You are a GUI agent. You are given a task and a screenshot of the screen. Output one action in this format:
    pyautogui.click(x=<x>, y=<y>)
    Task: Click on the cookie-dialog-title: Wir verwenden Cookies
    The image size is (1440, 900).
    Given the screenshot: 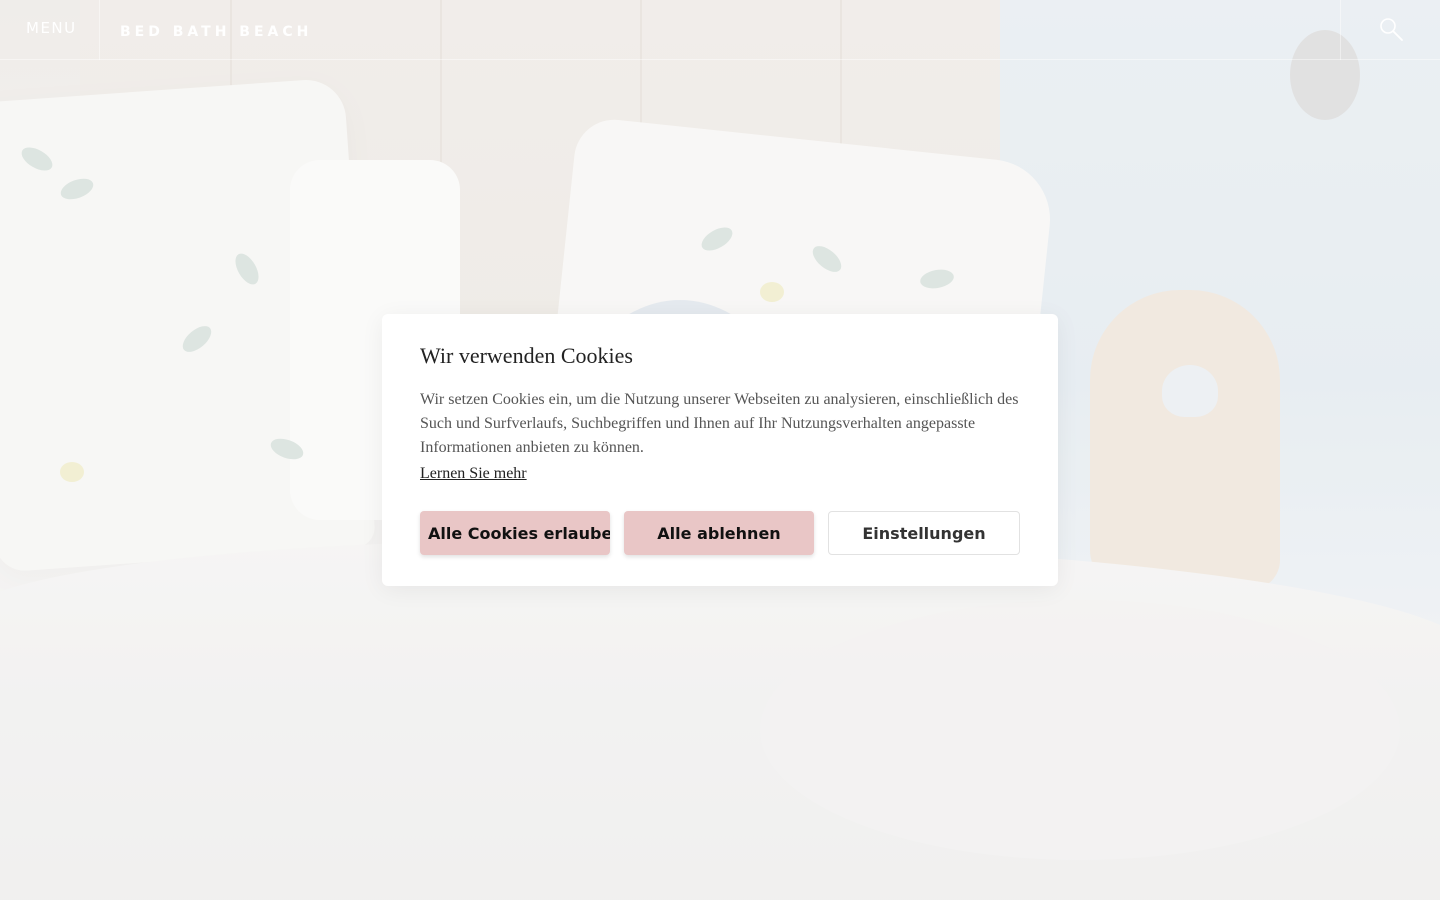 What is the action you would take?
    pyautogui.click(x=526, y=355)
    